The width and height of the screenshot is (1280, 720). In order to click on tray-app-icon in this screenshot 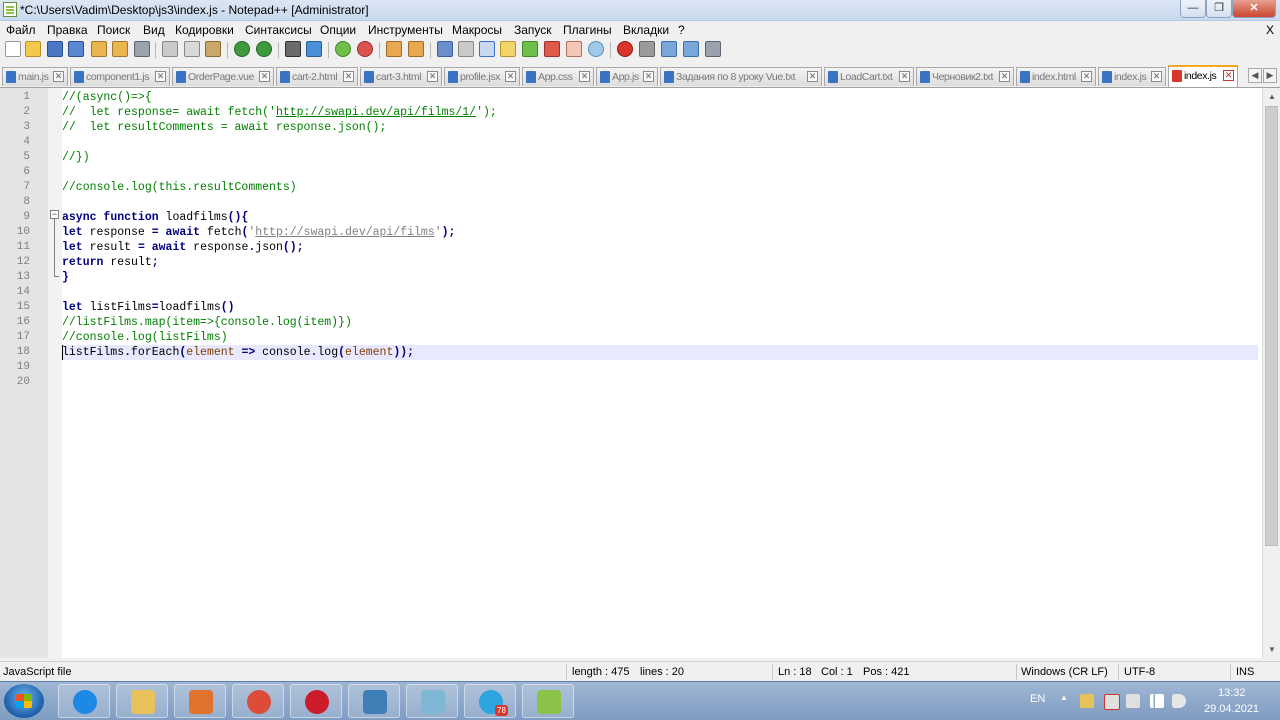, I will do `click(1087, 701)`.